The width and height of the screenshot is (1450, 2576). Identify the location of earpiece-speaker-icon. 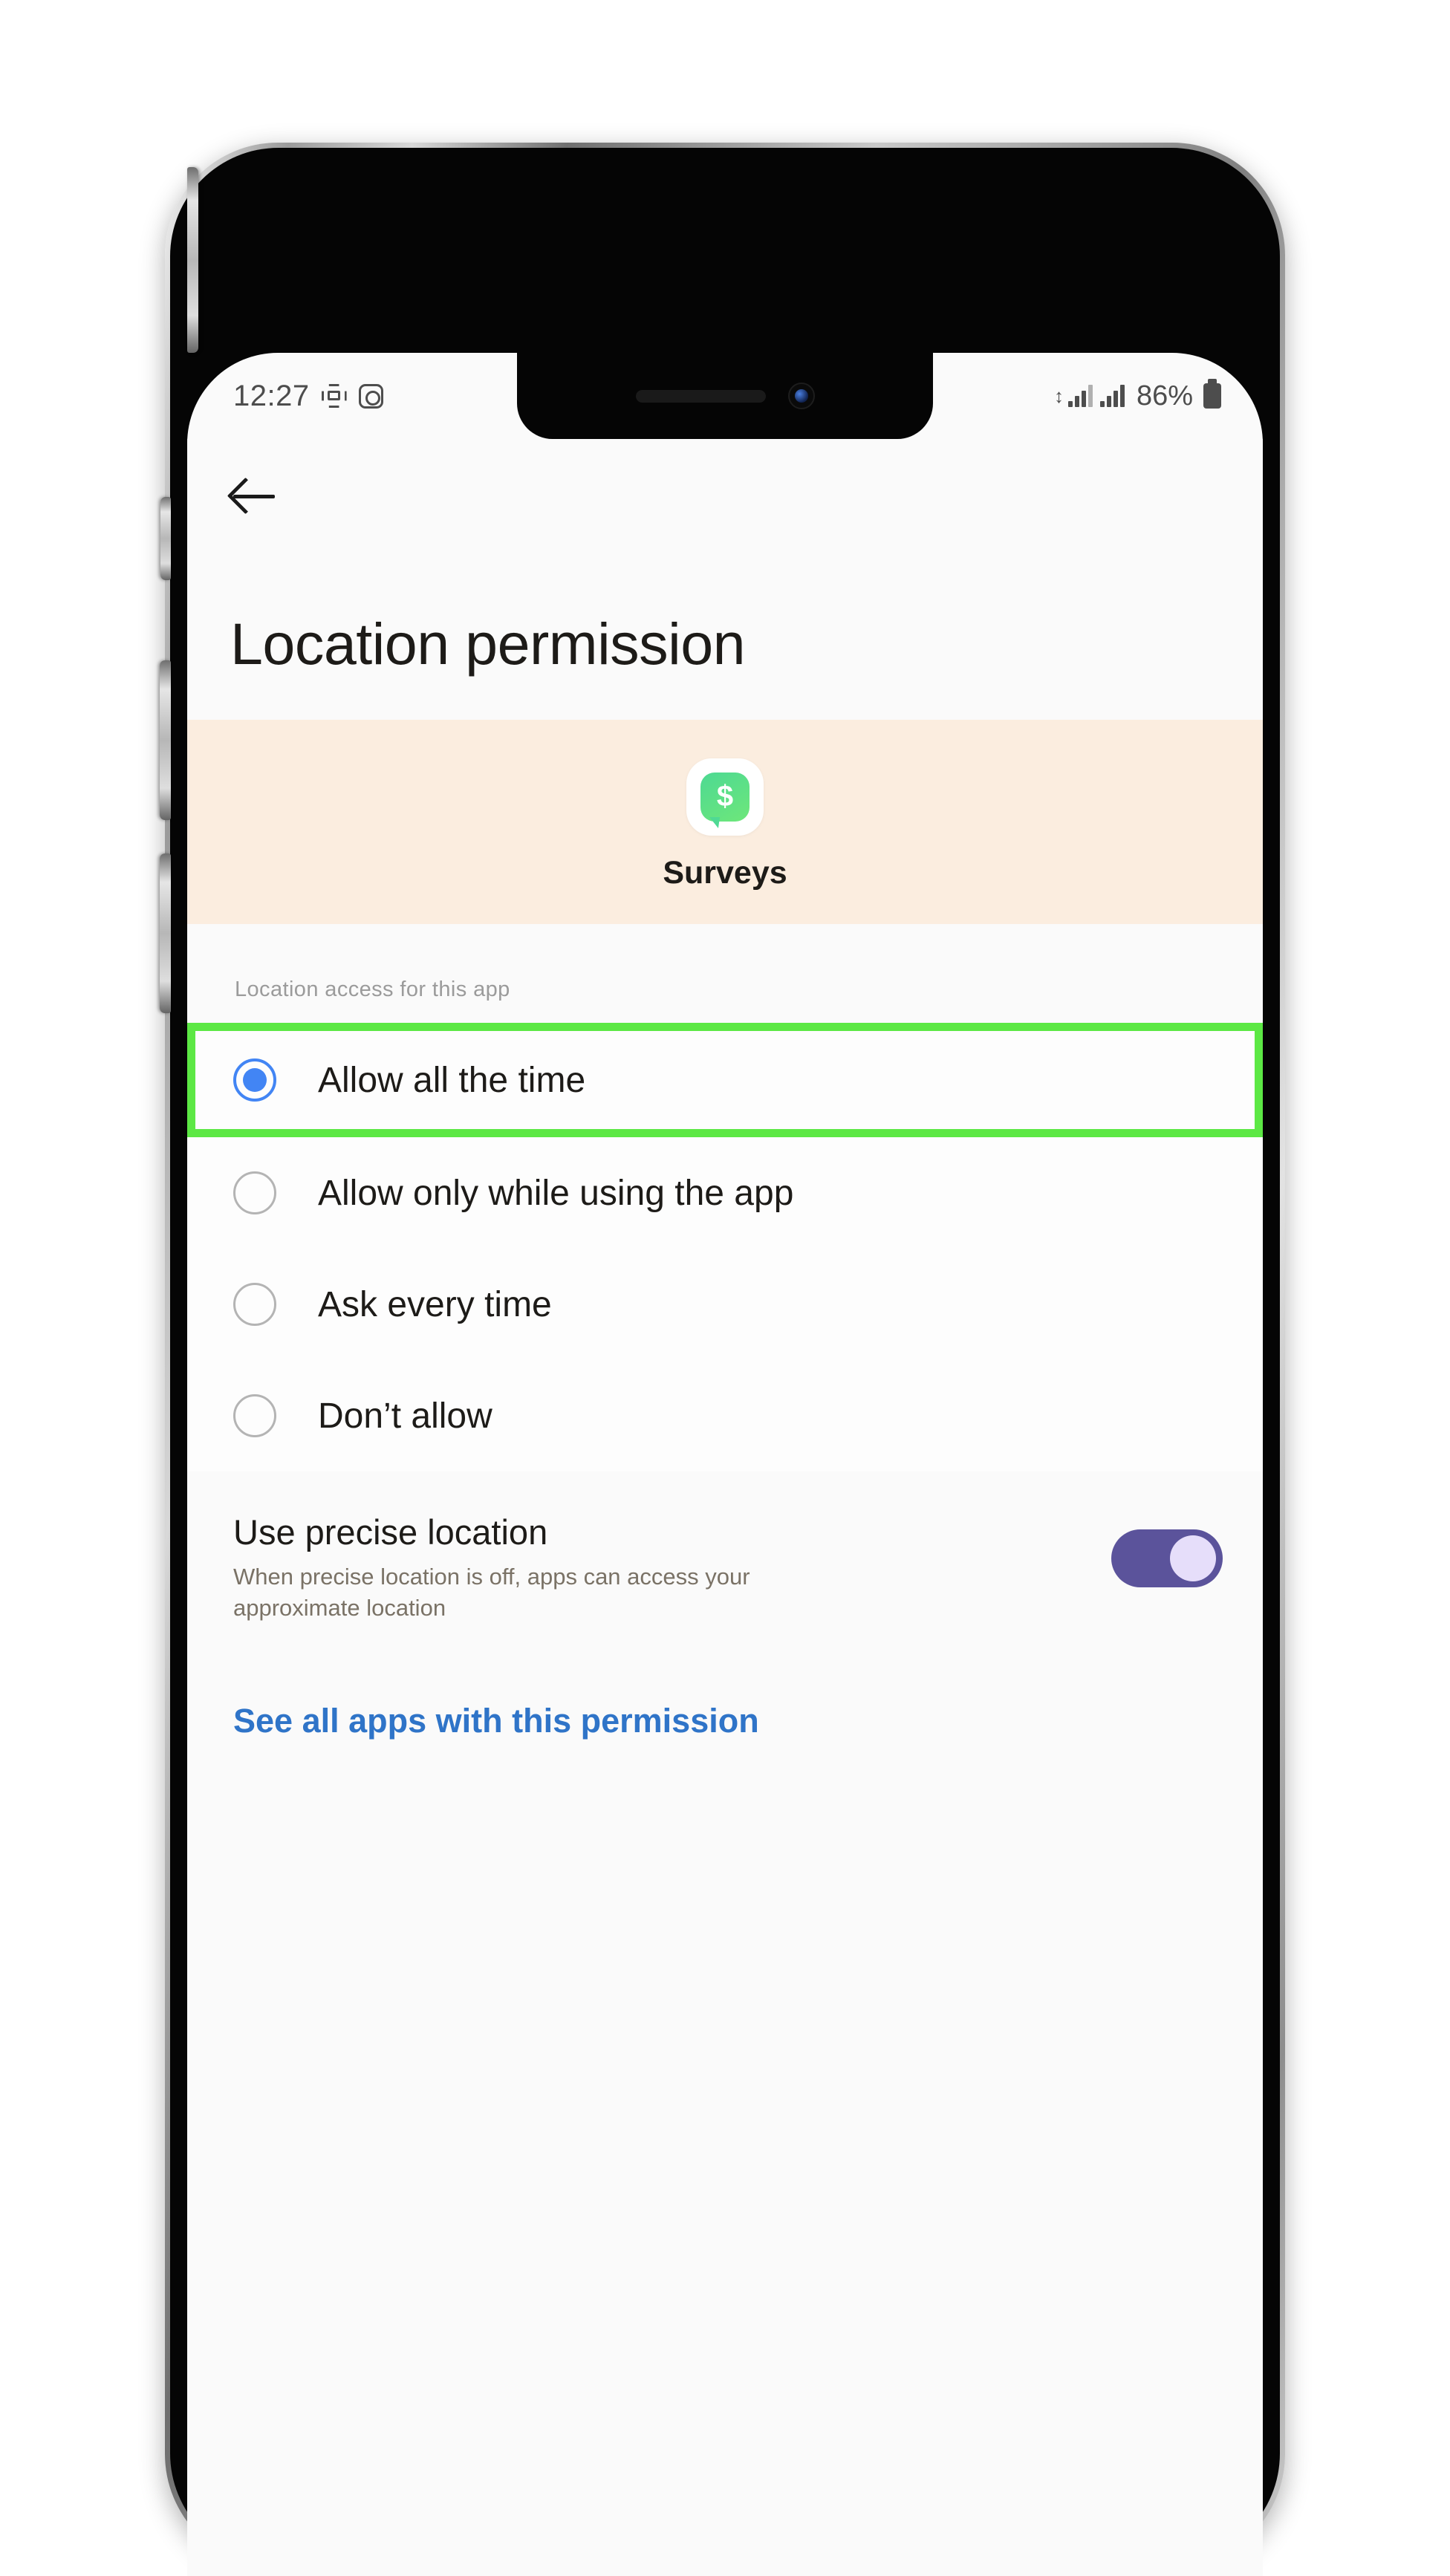
(700, 396).